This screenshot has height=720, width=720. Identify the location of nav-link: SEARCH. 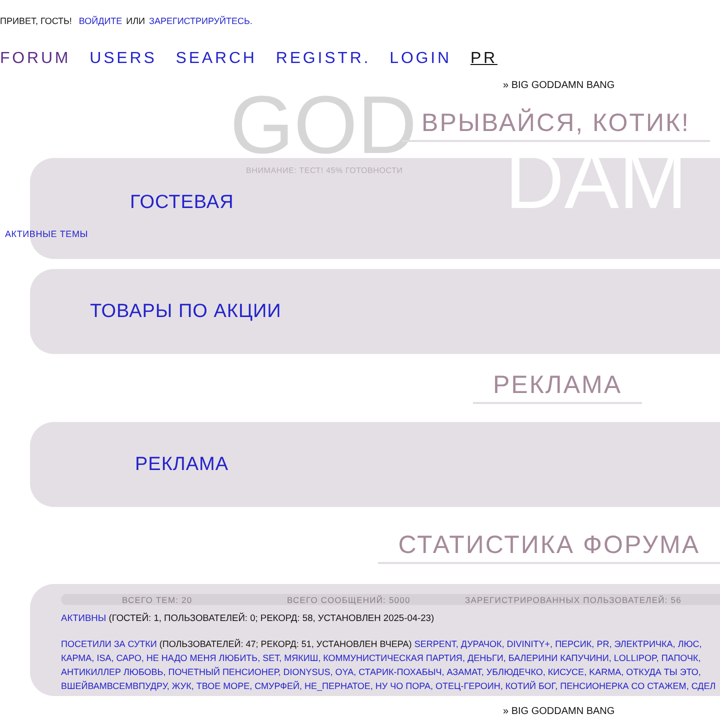
(216, 59).